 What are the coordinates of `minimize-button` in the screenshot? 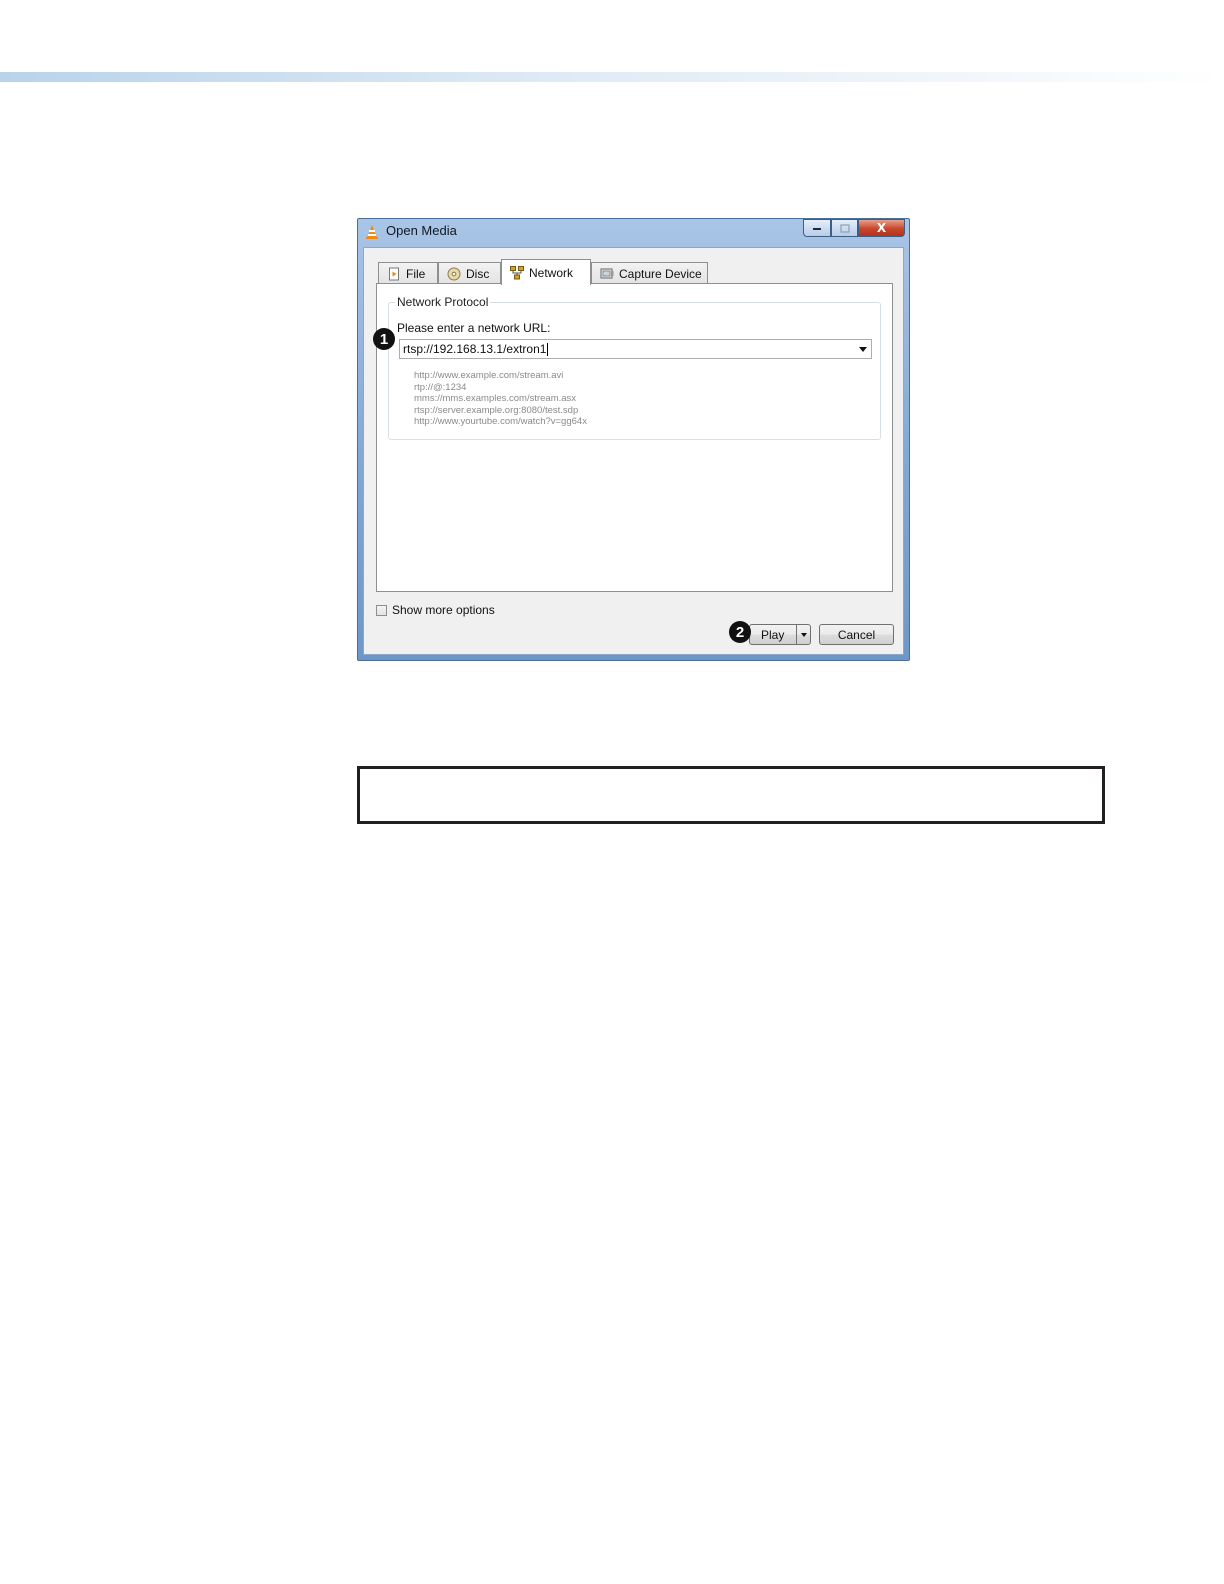 It's located at (817, 228).